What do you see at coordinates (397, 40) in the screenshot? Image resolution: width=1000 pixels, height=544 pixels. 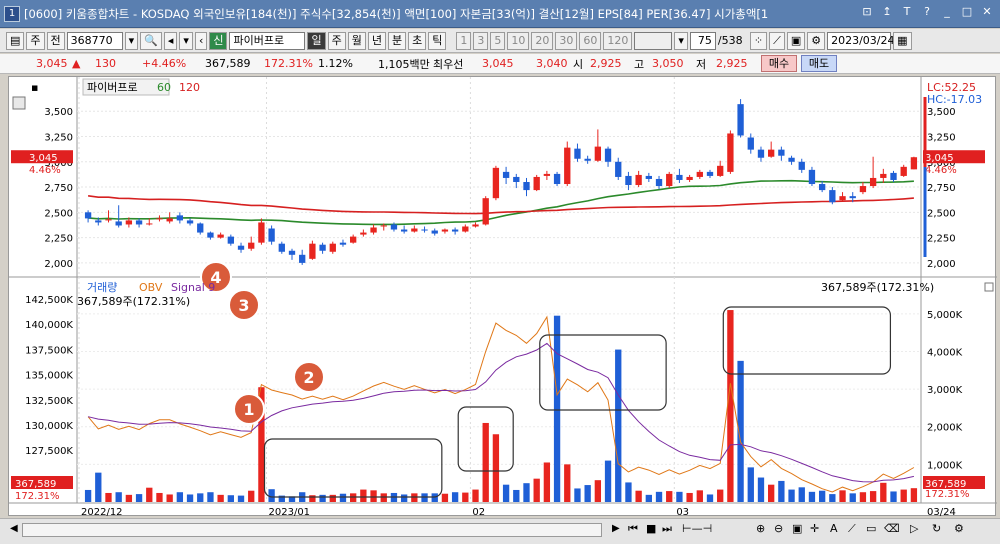 I see `tab-minute: 분` at bounding box center [397, 40].